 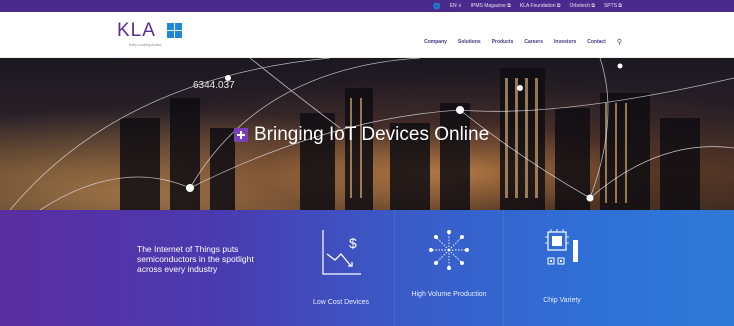 I want to click on chip-icon, so click(x=561, y=247).